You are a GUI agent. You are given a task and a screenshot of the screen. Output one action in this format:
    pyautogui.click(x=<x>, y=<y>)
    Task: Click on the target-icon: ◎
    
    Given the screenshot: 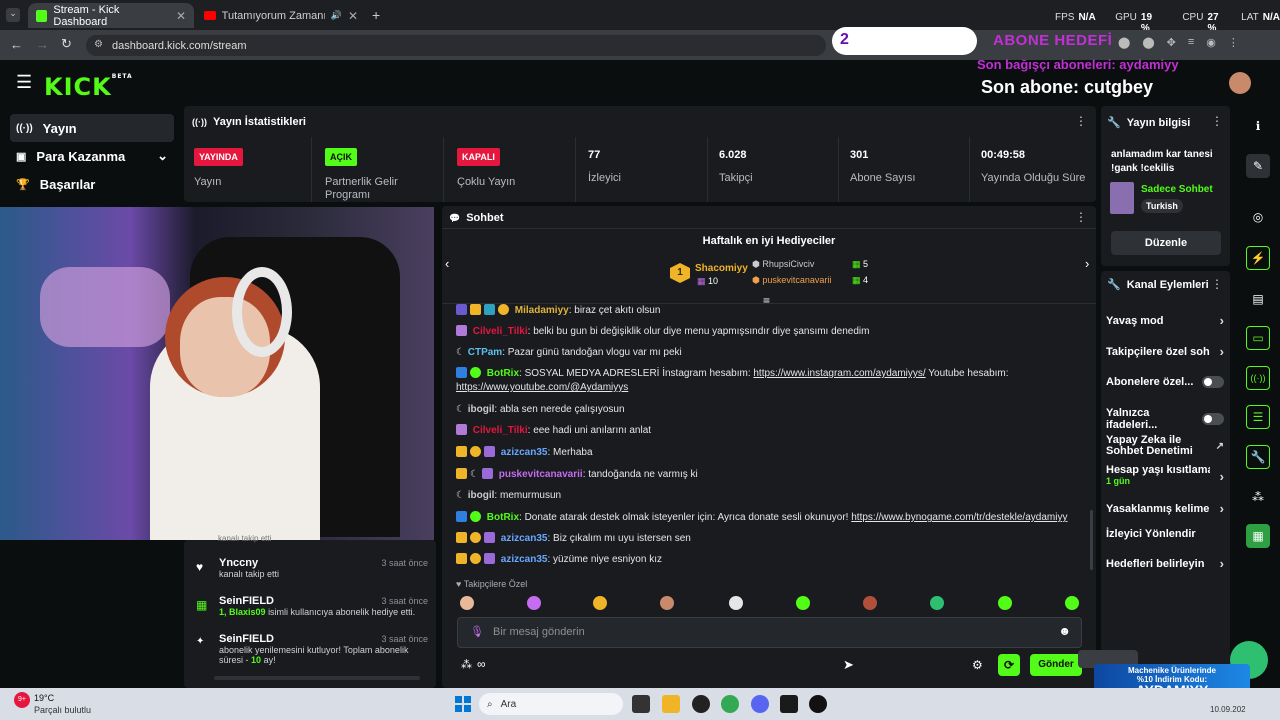 What is the action you would take?
    pyautogui.click(x=1258, y=217)
    